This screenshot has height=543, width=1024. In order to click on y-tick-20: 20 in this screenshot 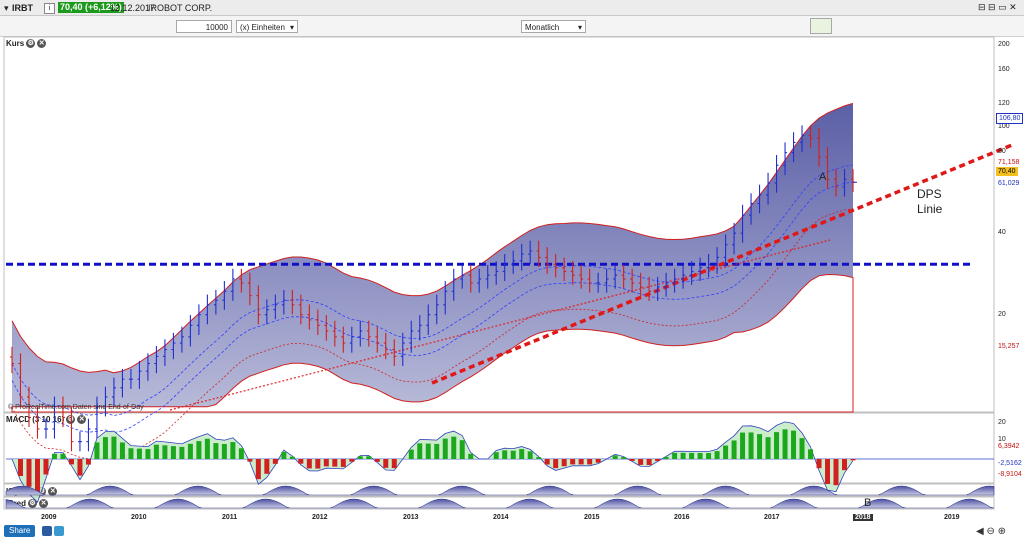, I will do `click(1002, 314)`.